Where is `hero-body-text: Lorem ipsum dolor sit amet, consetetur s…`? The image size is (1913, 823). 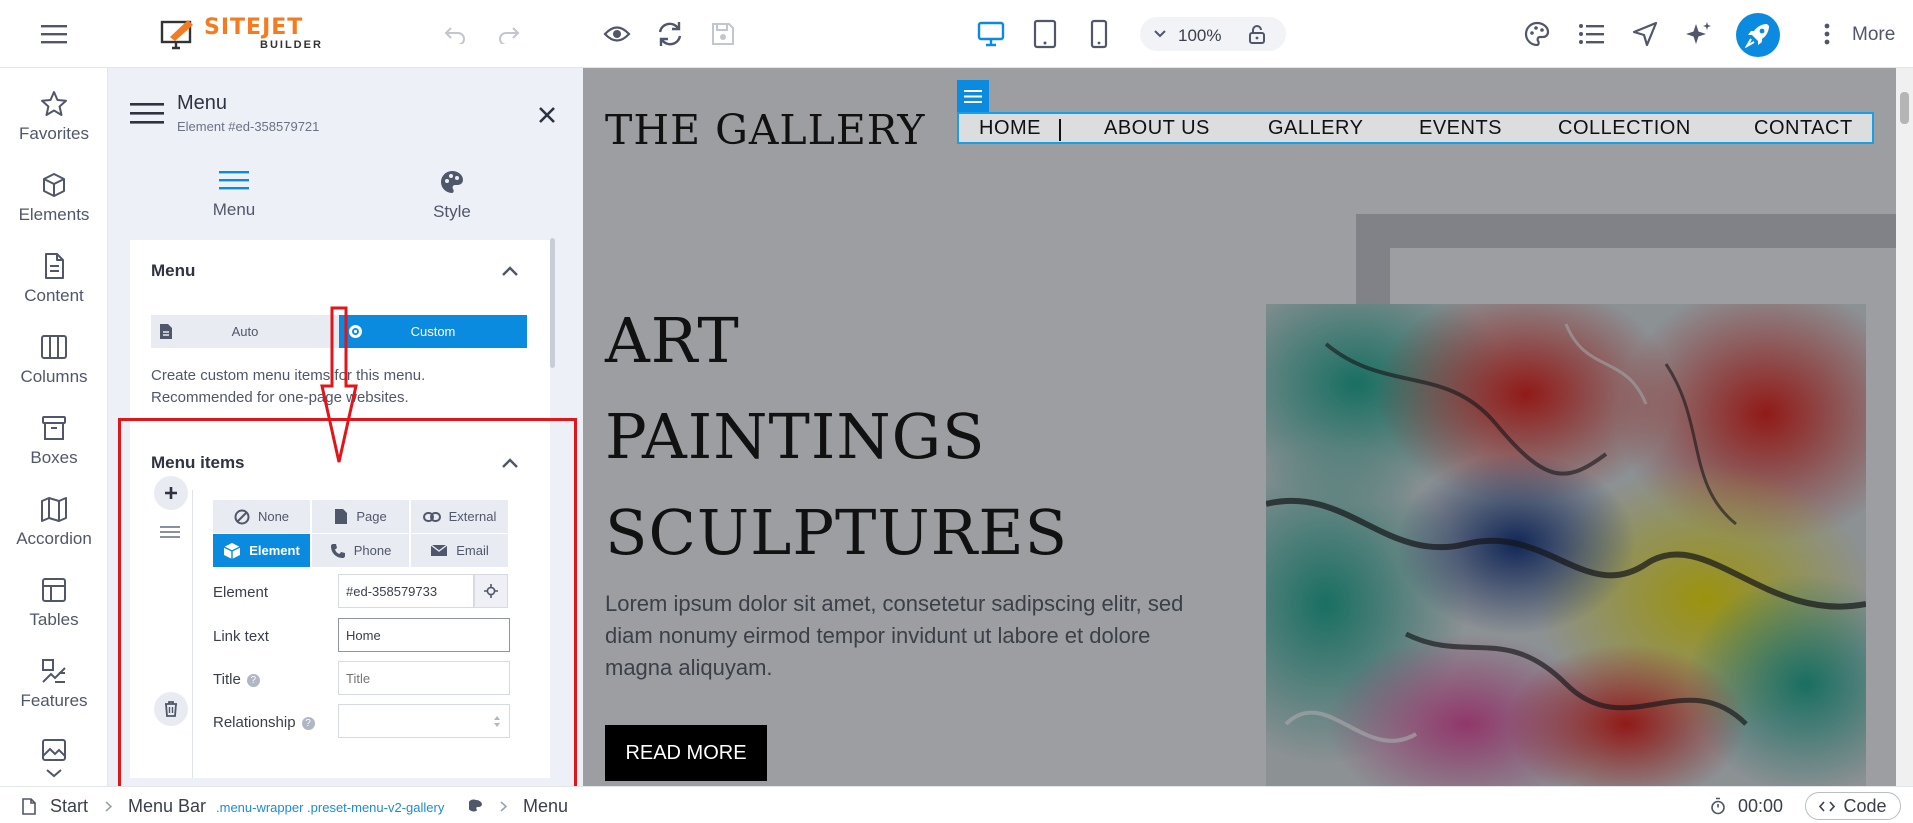 hero-body-text: Lorem ipsum dolor sit amet, consetetur s… is located at coordinates (894, 635).